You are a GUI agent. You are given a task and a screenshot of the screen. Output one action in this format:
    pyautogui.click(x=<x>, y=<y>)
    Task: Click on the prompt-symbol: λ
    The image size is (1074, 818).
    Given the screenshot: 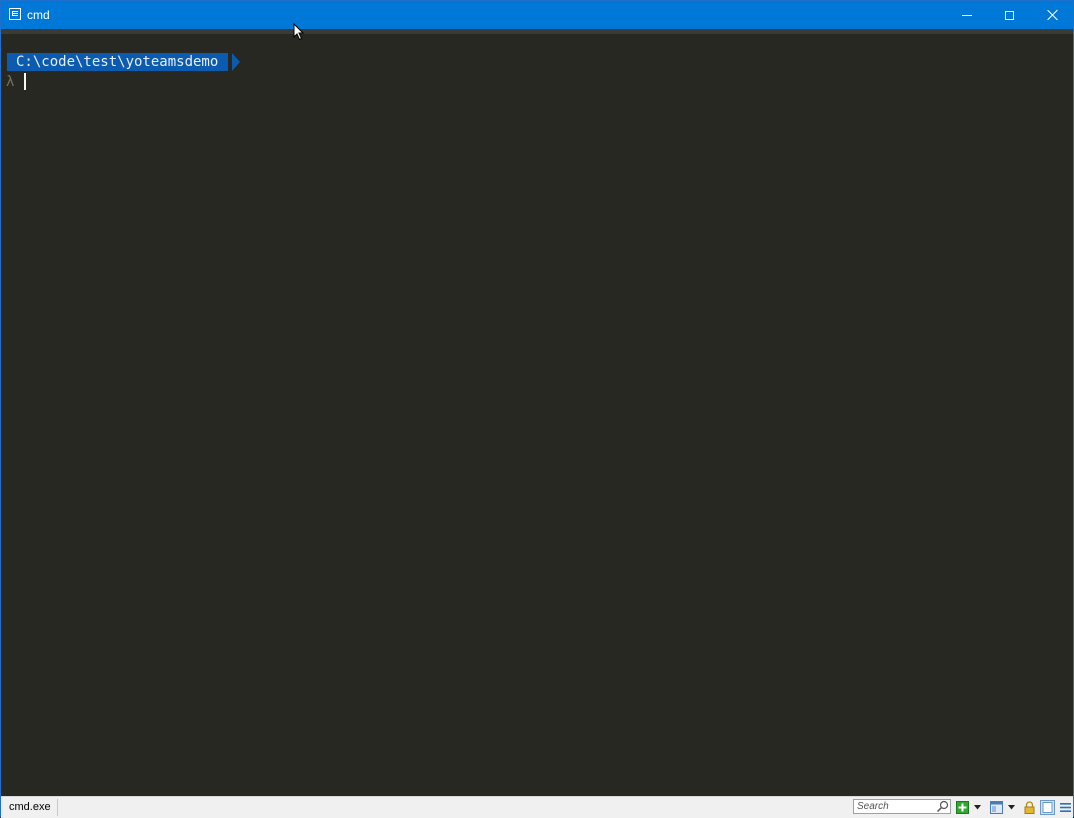 What is the action you would take?
    pyautogui.click(x=10, y=82)
    